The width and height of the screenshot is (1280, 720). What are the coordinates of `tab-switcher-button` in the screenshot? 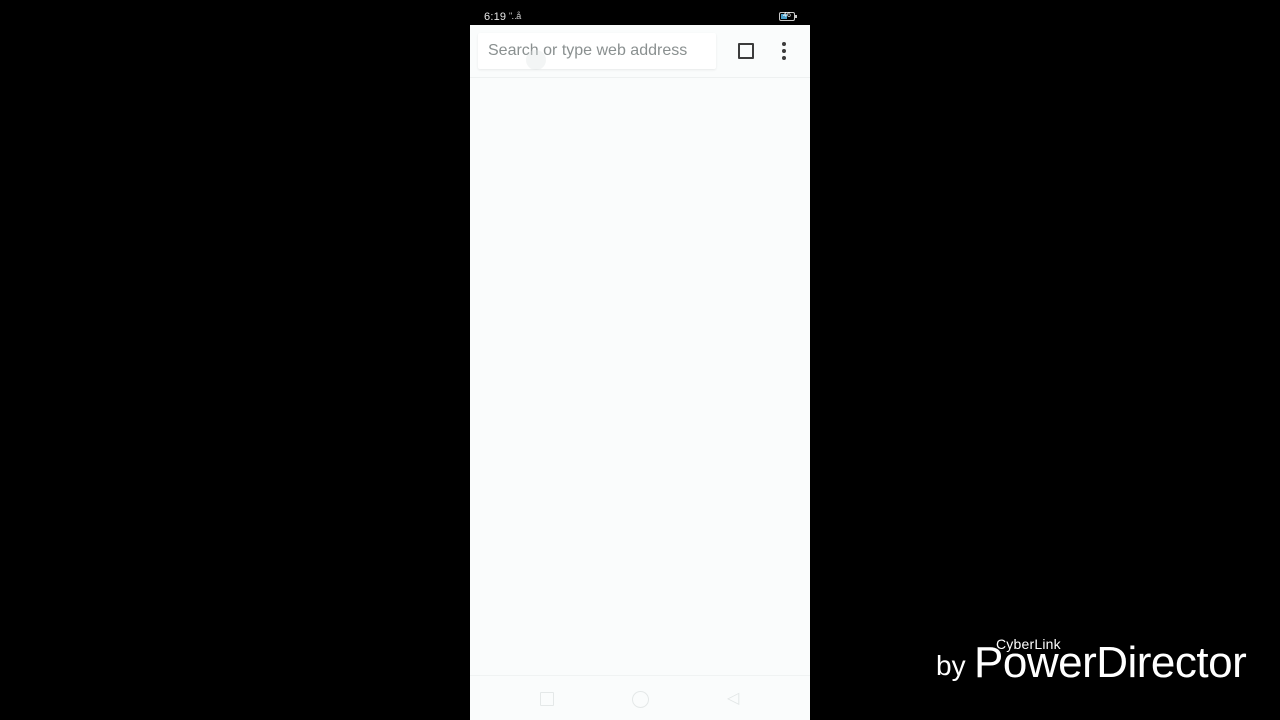 It's located at (746, 51).